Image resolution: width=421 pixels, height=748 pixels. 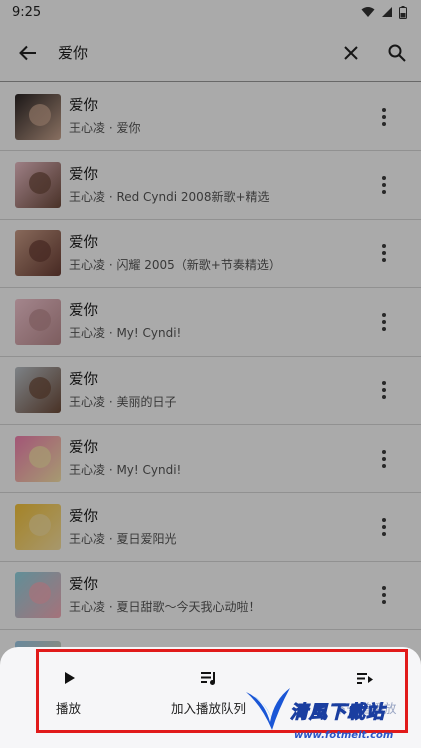 I want to click on search-input: 爱你, so click(x=198, y=52).